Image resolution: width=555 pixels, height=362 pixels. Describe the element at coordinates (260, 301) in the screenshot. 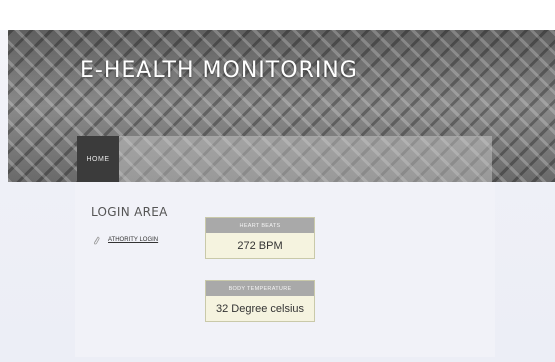

I see `body-temperature-card: BODY TEMPERATURE 32 Degree celsius` at that location.